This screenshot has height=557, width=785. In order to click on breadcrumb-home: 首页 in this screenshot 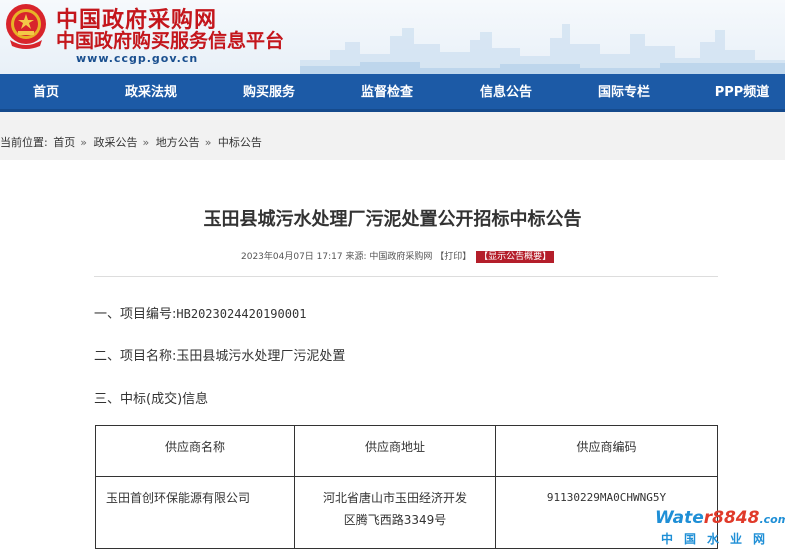, I will do `click(64, 142)`.